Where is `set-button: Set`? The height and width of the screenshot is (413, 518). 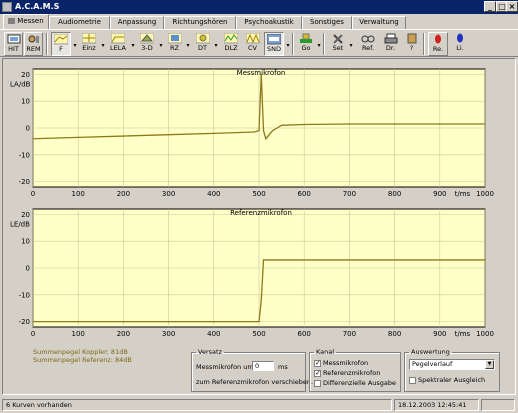
set-button: Set is located at coordinates (338, 44).